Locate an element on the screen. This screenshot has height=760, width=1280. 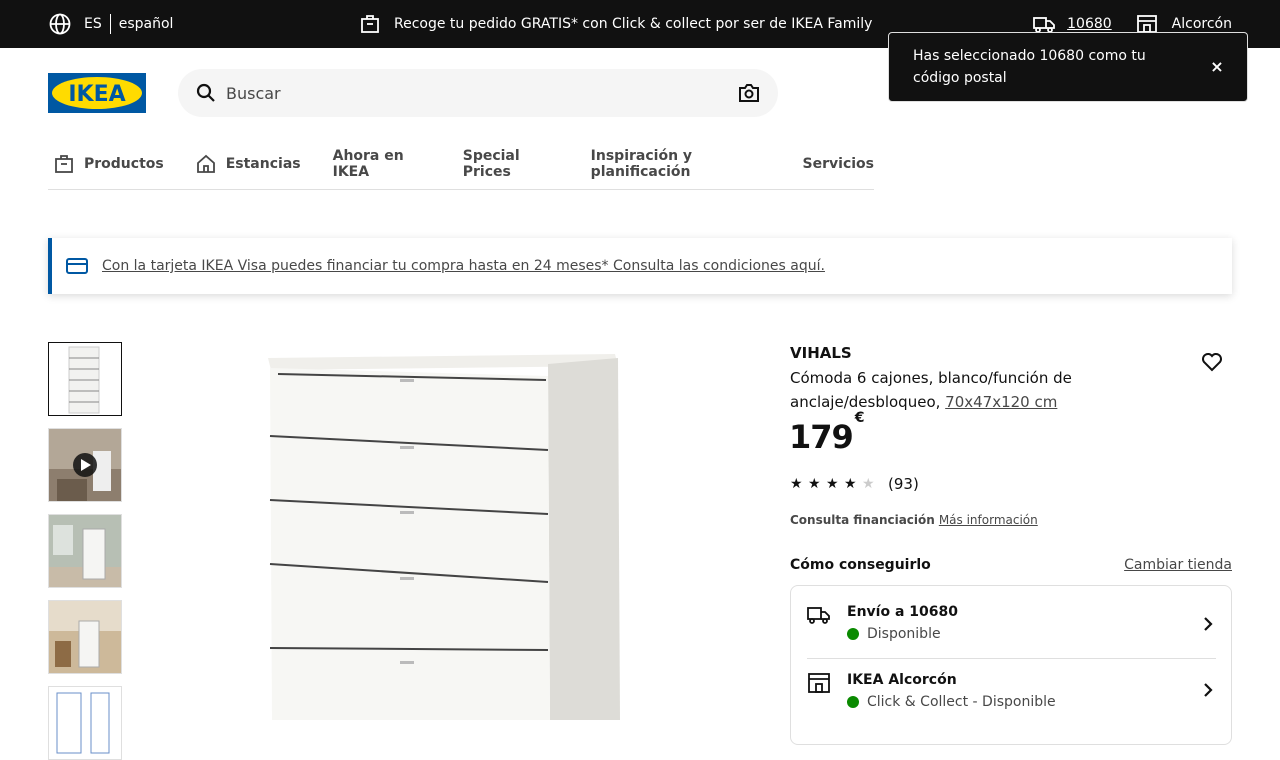
store-title: IKEA Alcorcón is located at coordinates (902, 680).